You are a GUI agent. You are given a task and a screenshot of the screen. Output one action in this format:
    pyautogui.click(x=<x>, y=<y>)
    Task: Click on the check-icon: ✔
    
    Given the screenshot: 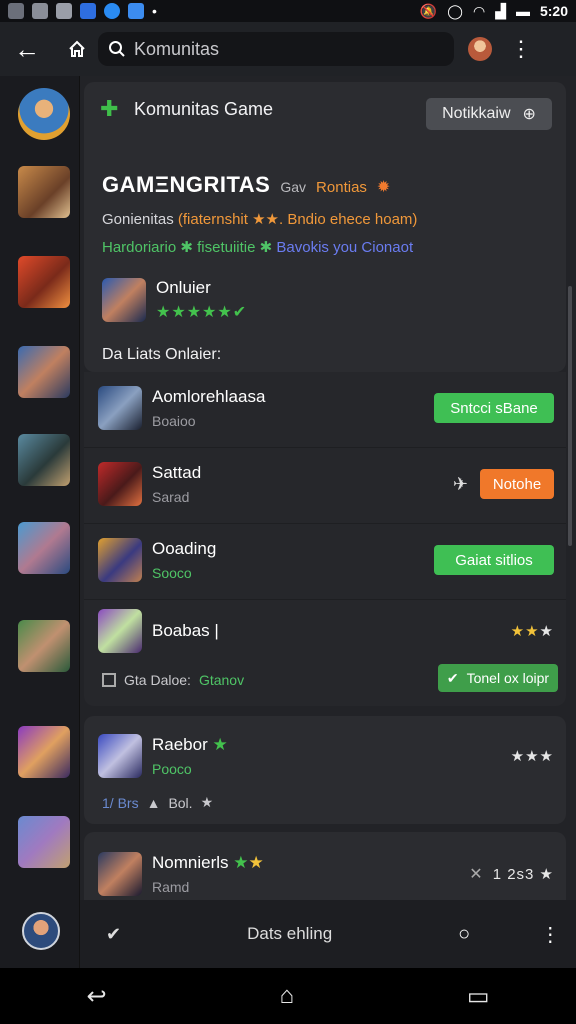 What is the action you would take?
    pyautogui.click(x=113, y=934)
    